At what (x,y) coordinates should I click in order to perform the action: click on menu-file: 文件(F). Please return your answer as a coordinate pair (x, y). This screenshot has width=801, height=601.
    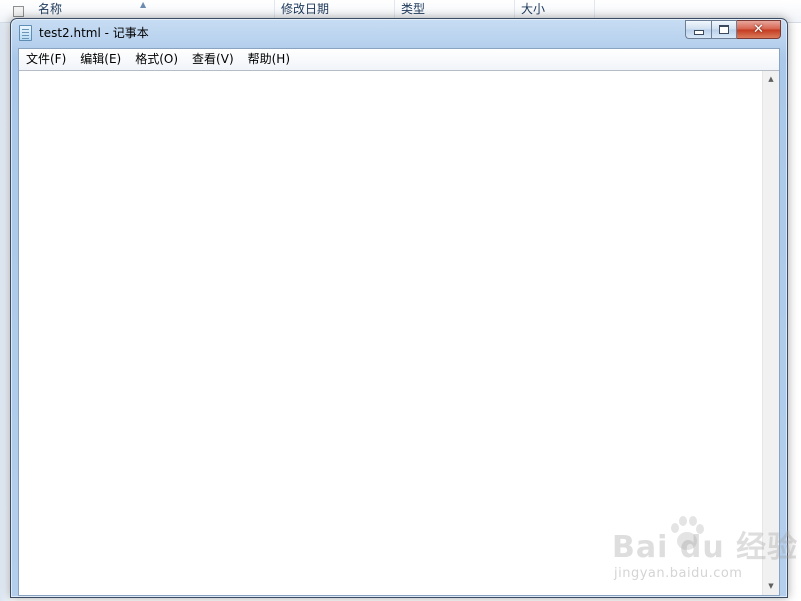
    Looking at the image, I should click on (46, 59).